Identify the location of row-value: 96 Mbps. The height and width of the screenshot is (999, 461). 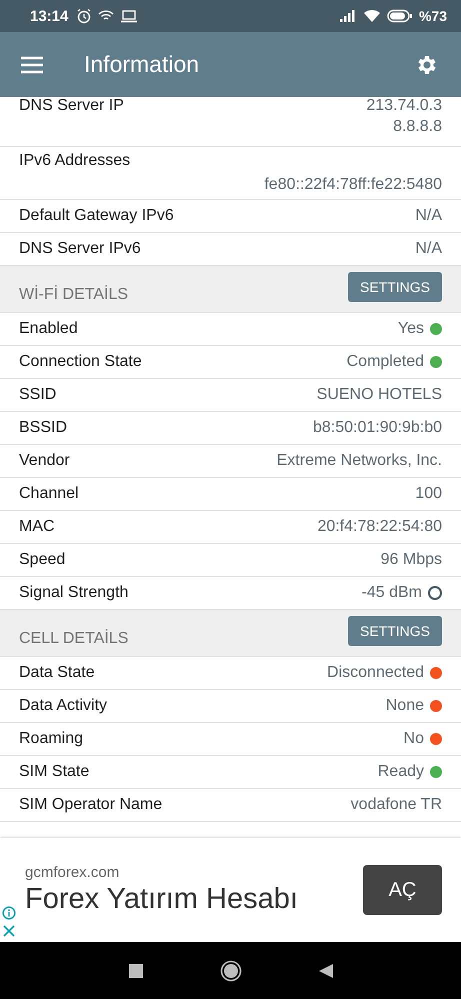
(411, 560).